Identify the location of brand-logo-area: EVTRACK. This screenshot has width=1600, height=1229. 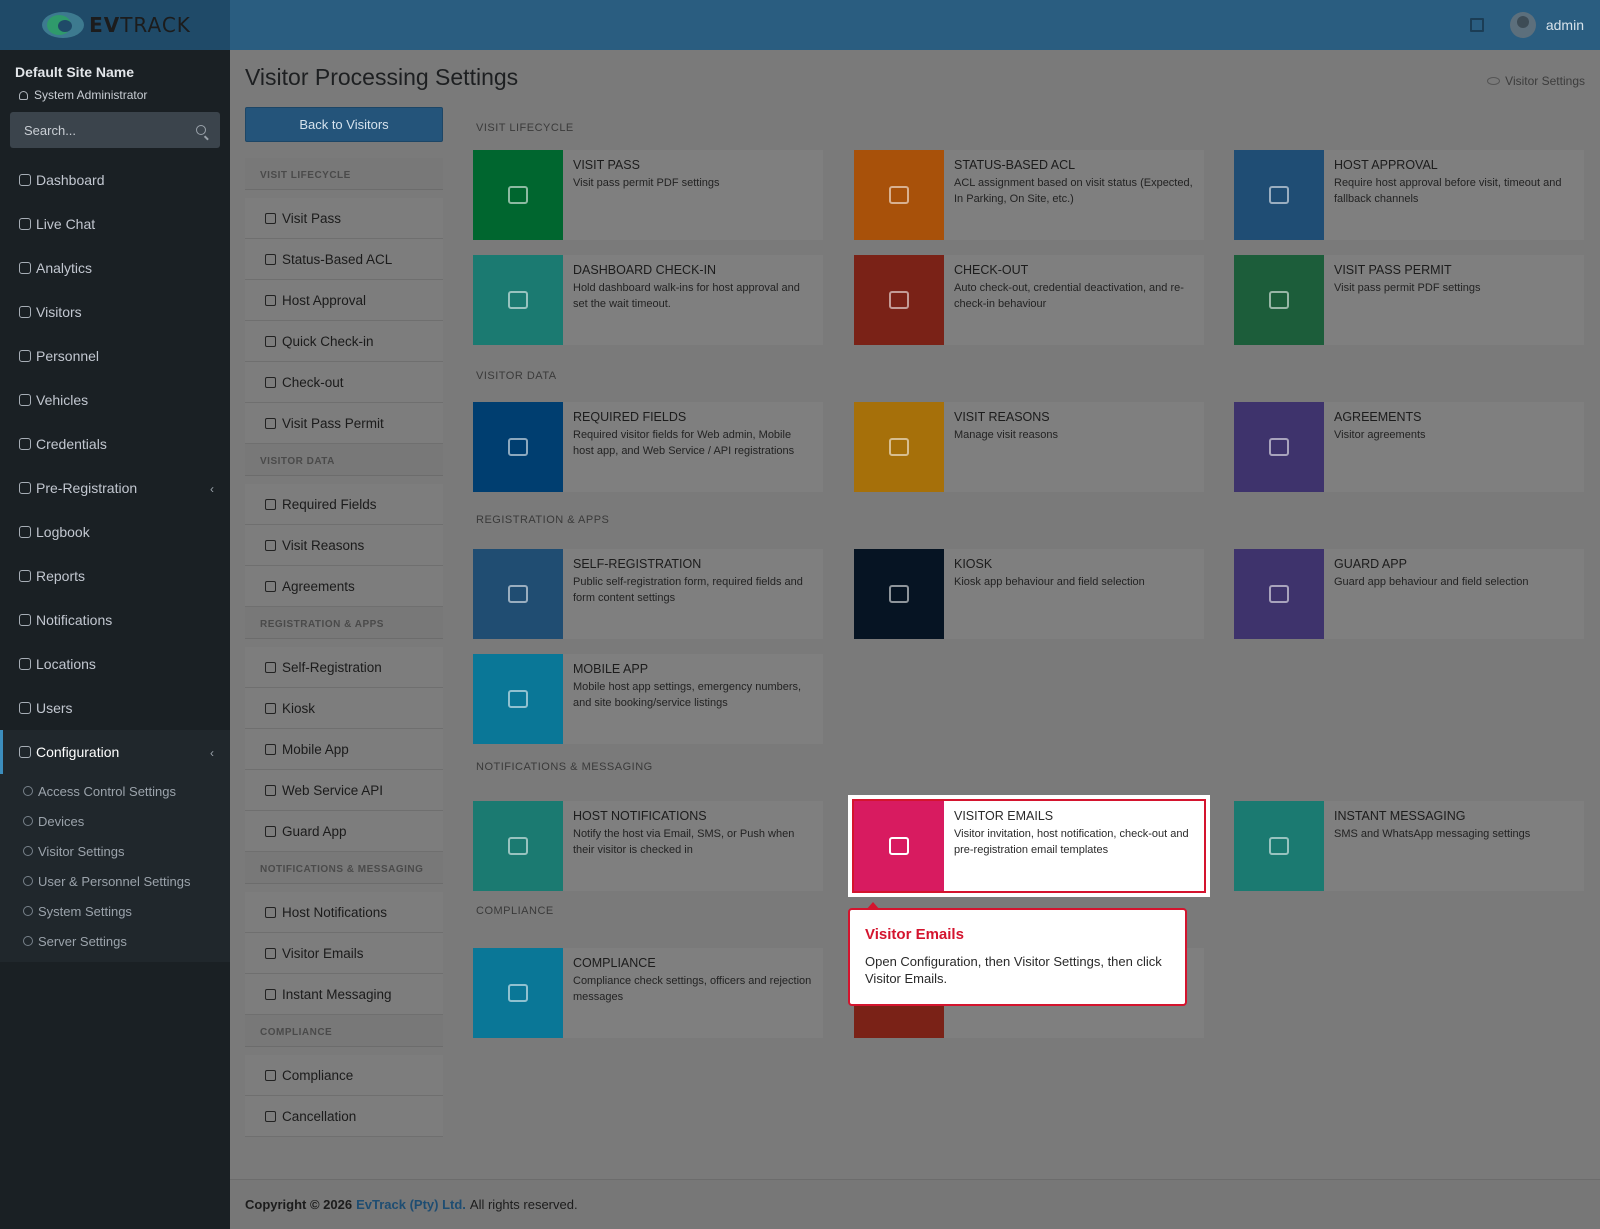
(115, 25).